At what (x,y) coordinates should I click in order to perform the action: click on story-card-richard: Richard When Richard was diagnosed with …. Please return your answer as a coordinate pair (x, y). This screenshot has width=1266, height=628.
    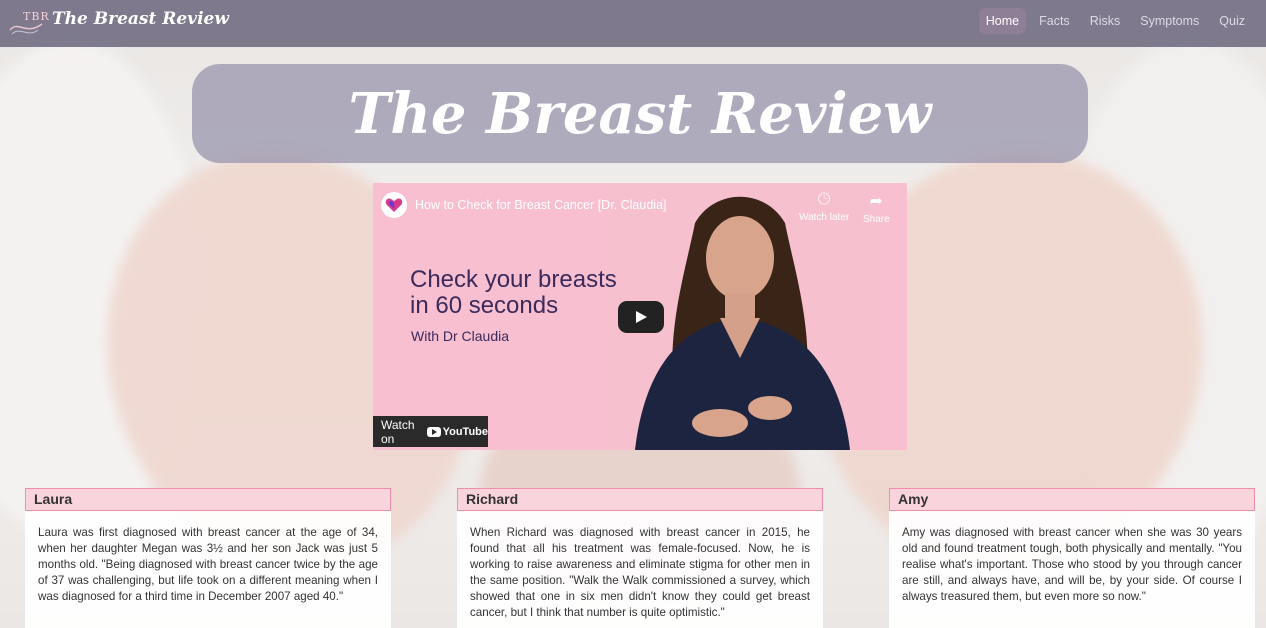
    Looking at the image, I should click on (640, 558).